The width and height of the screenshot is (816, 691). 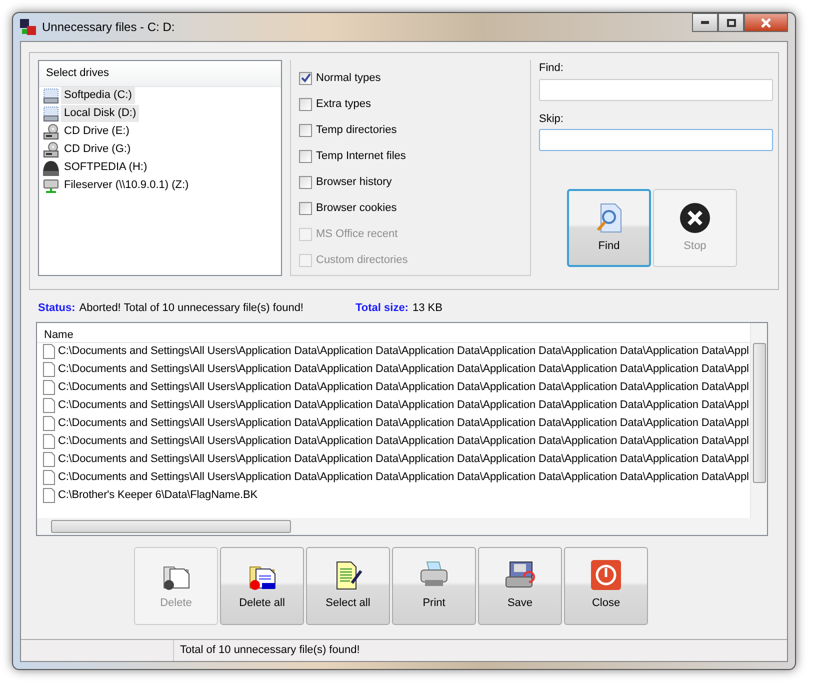 I want to click on drive-item: Local Disk (D:), so click(x=100, y=113).